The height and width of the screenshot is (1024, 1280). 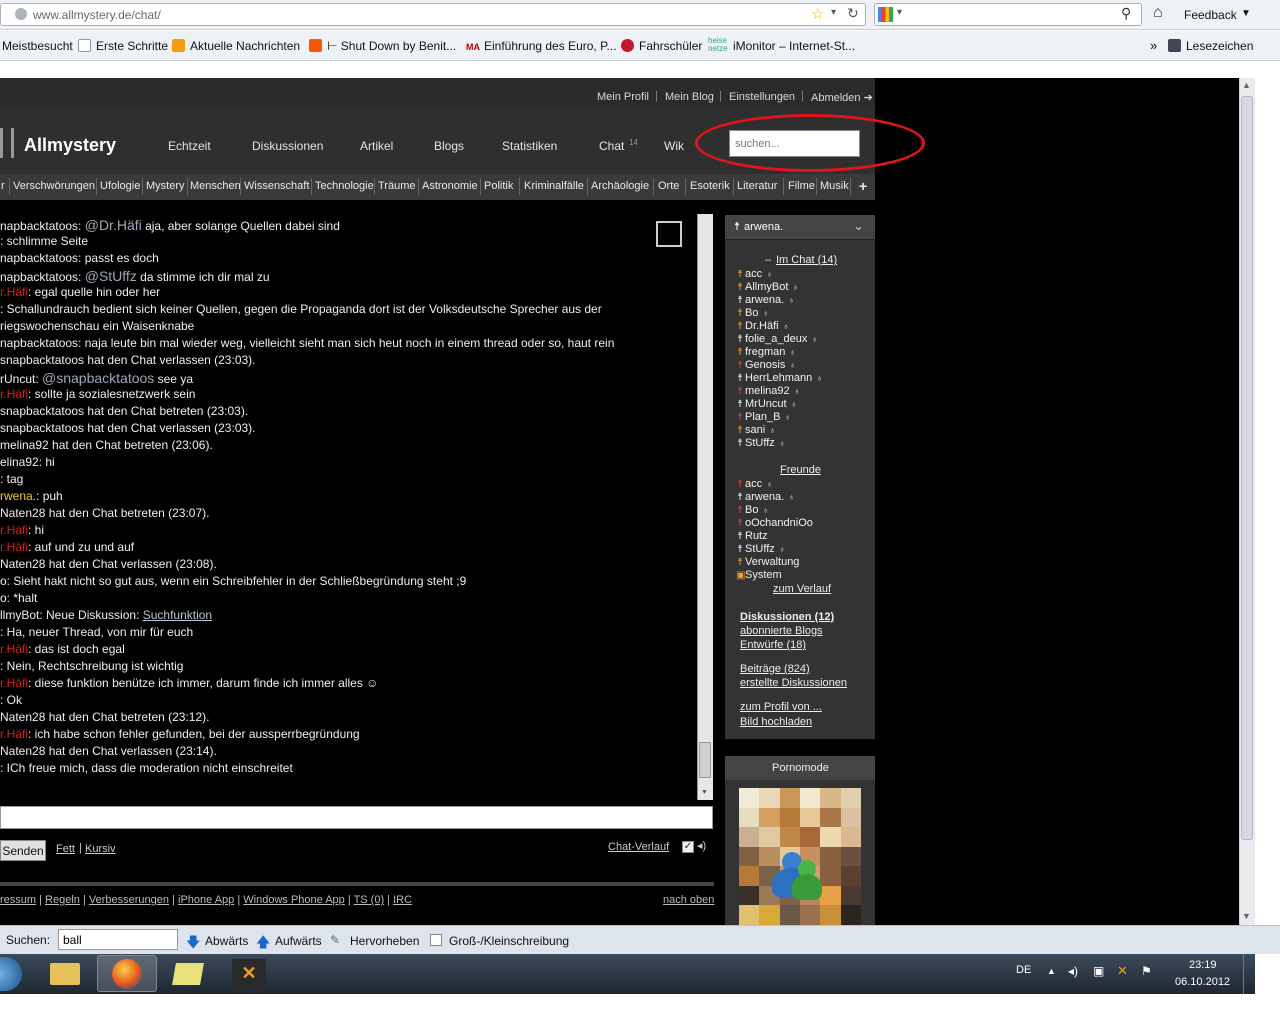 What do you see at coordinates (802, 589) in the screenshot?
I see `zum-verlauf-link: zum Verlauf` at bounding box center [802, 589].